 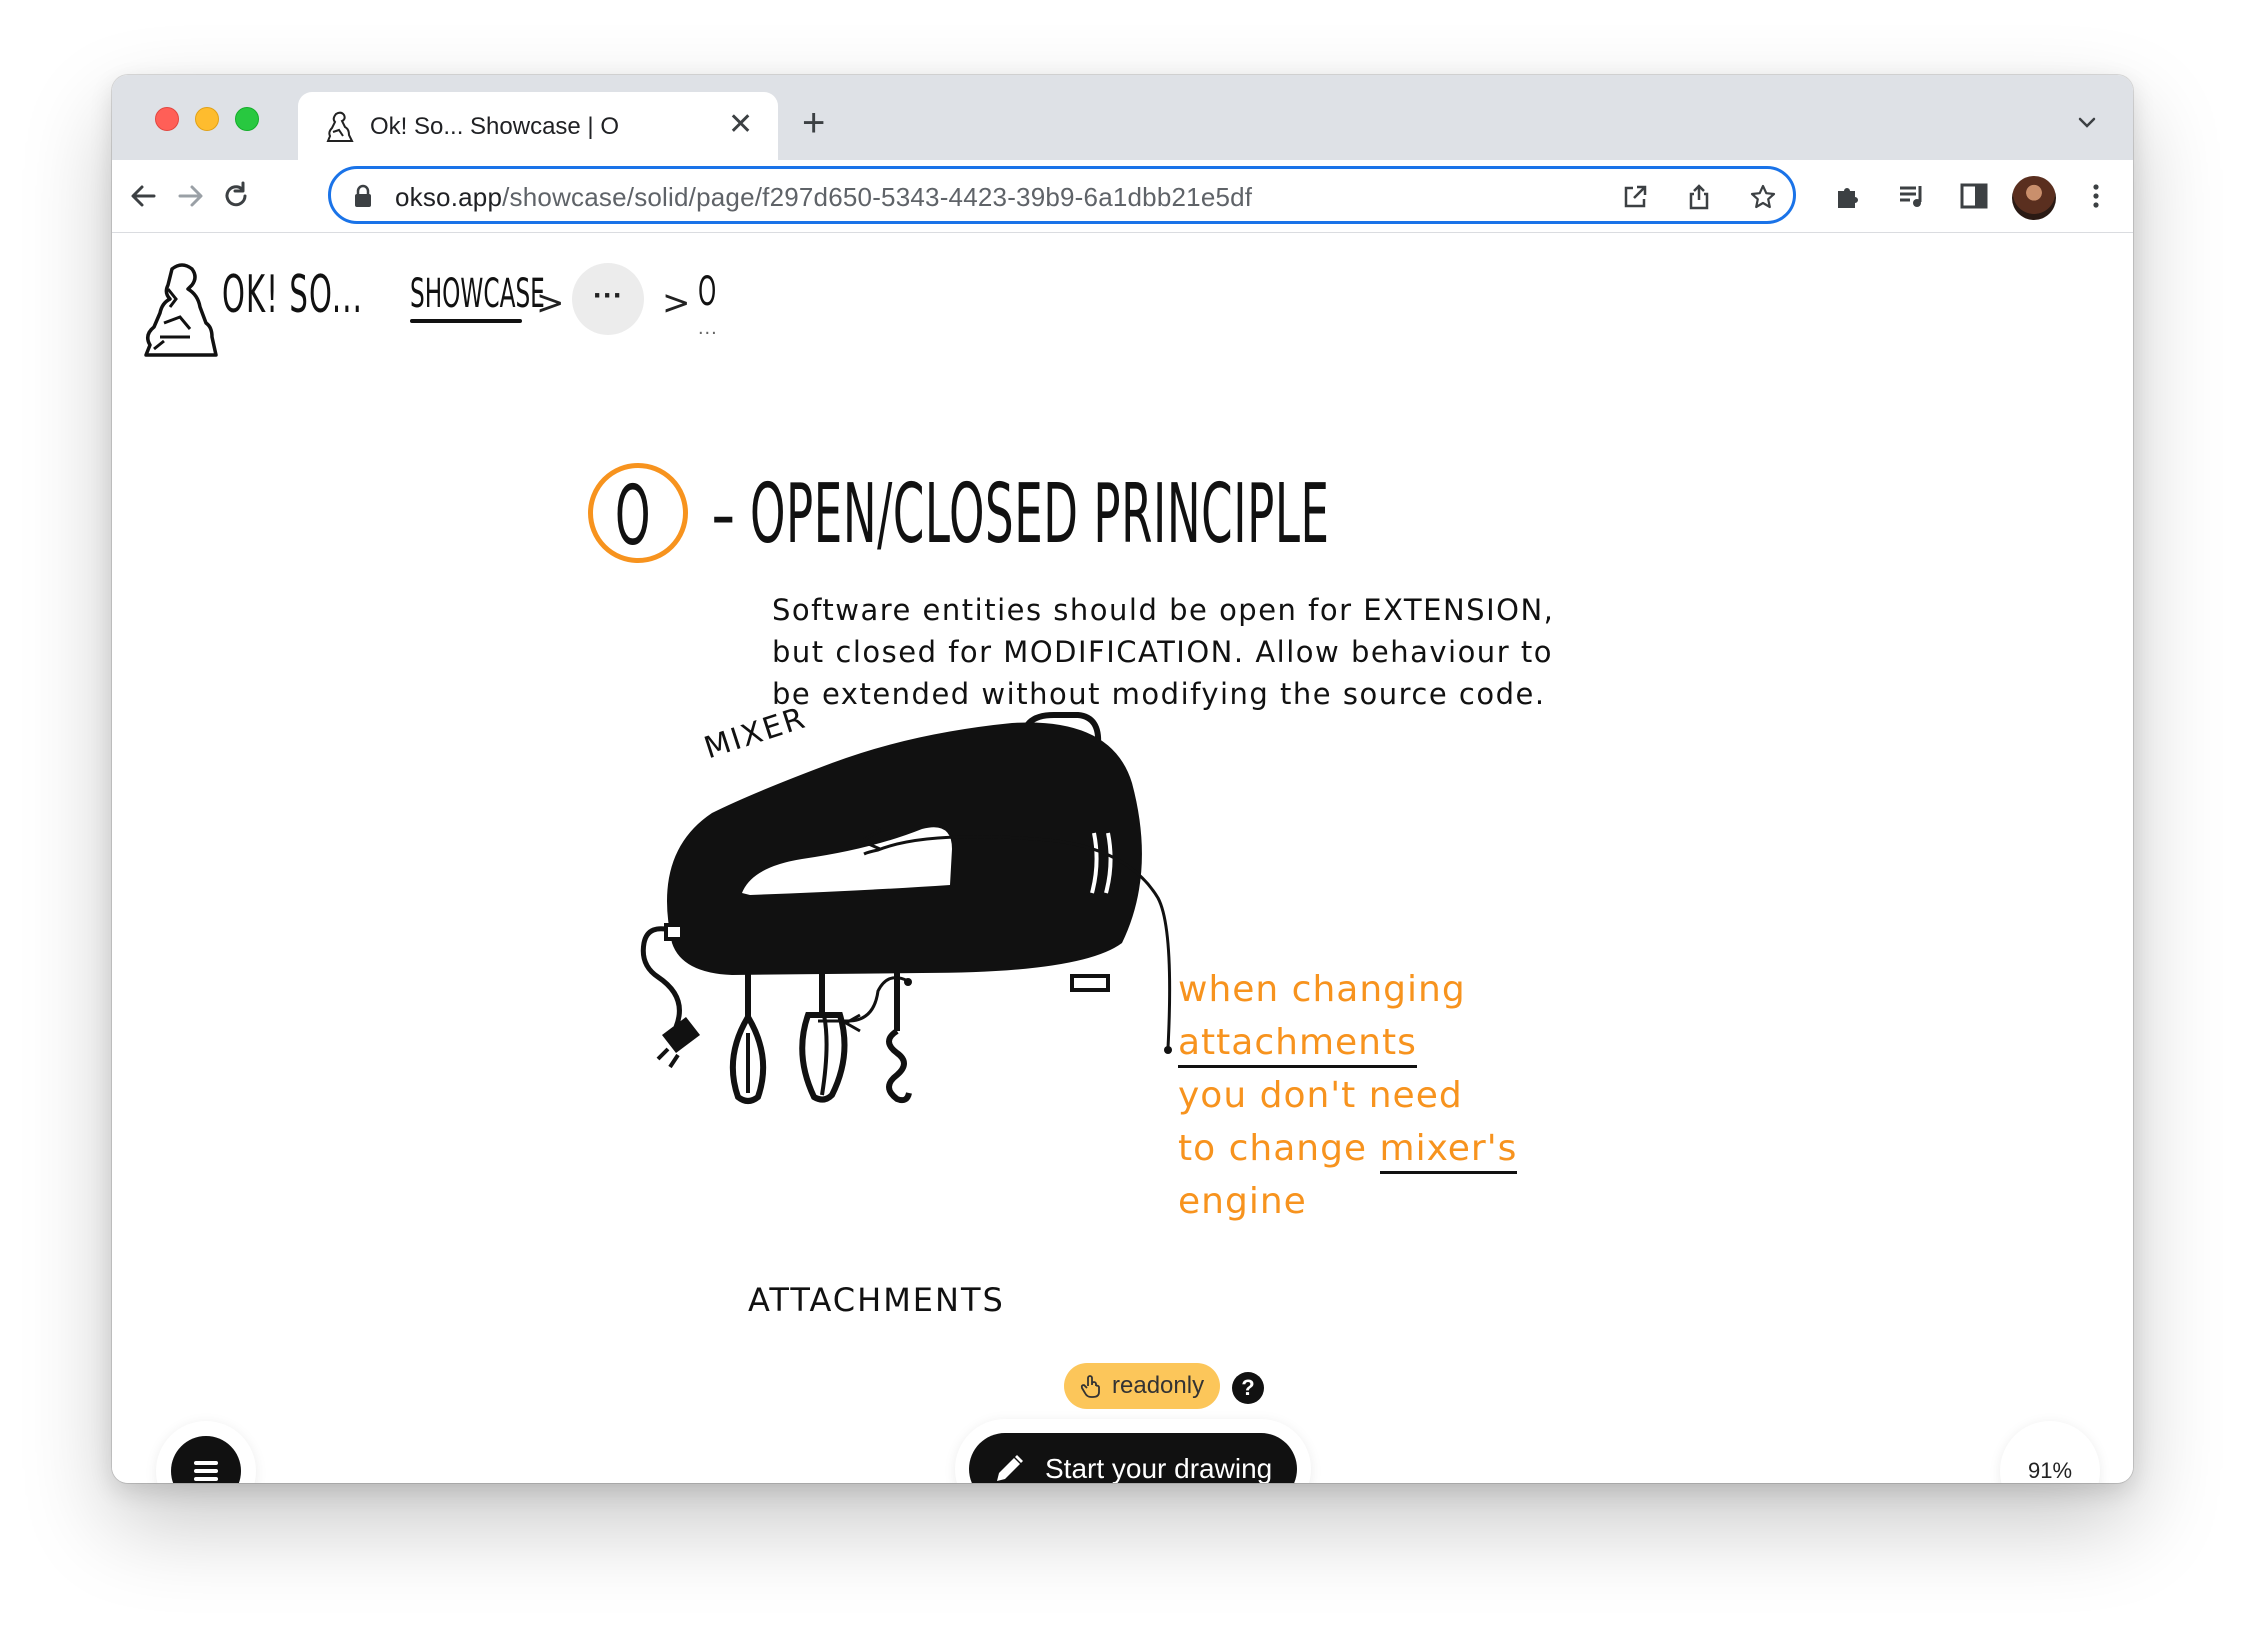 I want to click on page-title: – OPEN/CLOSED PRINCIPLE, so click(x=1021, y=514).